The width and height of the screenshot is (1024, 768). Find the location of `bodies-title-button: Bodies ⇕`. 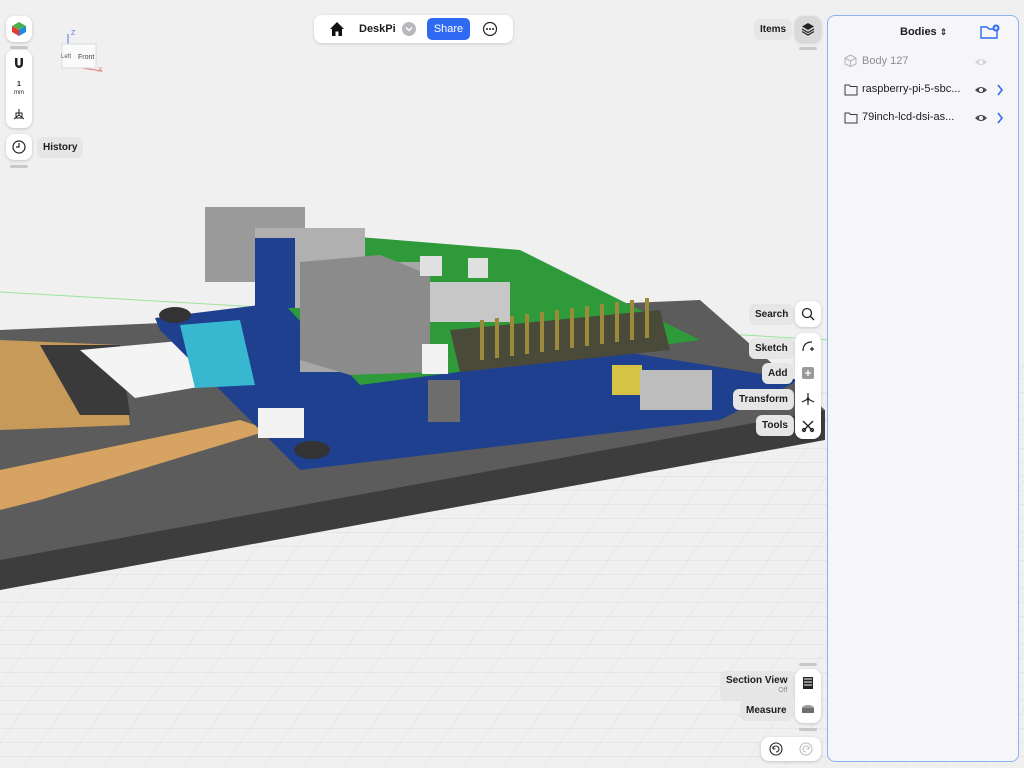

bodies-title-button: Bodies ⇕ is located at coordinates (923, 32).